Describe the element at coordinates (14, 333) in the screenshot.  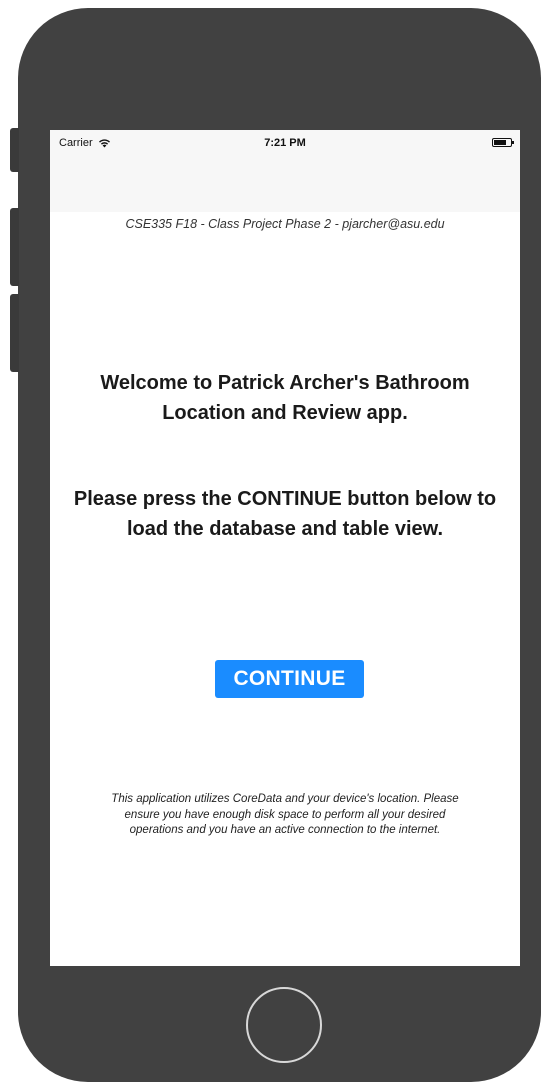
I see `volume-down-button` at that location.